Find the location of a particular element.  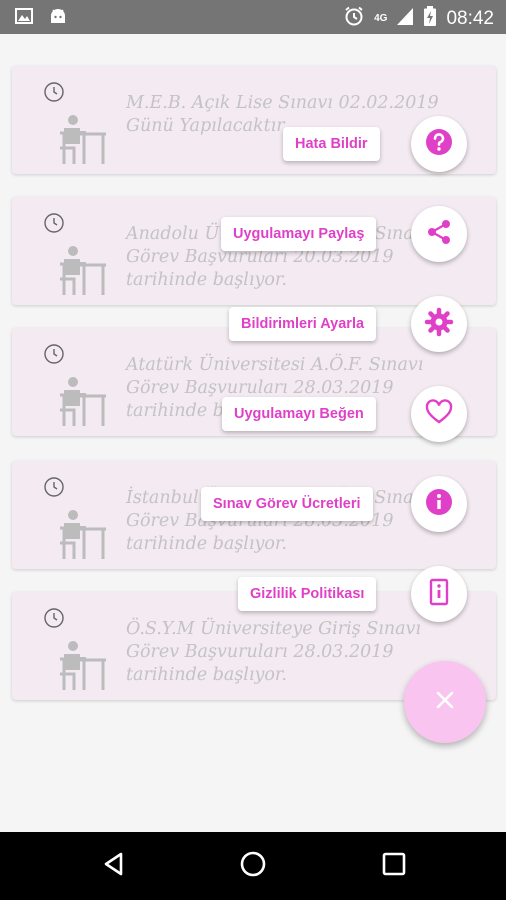

home-button is located at coordinates (253, 866).